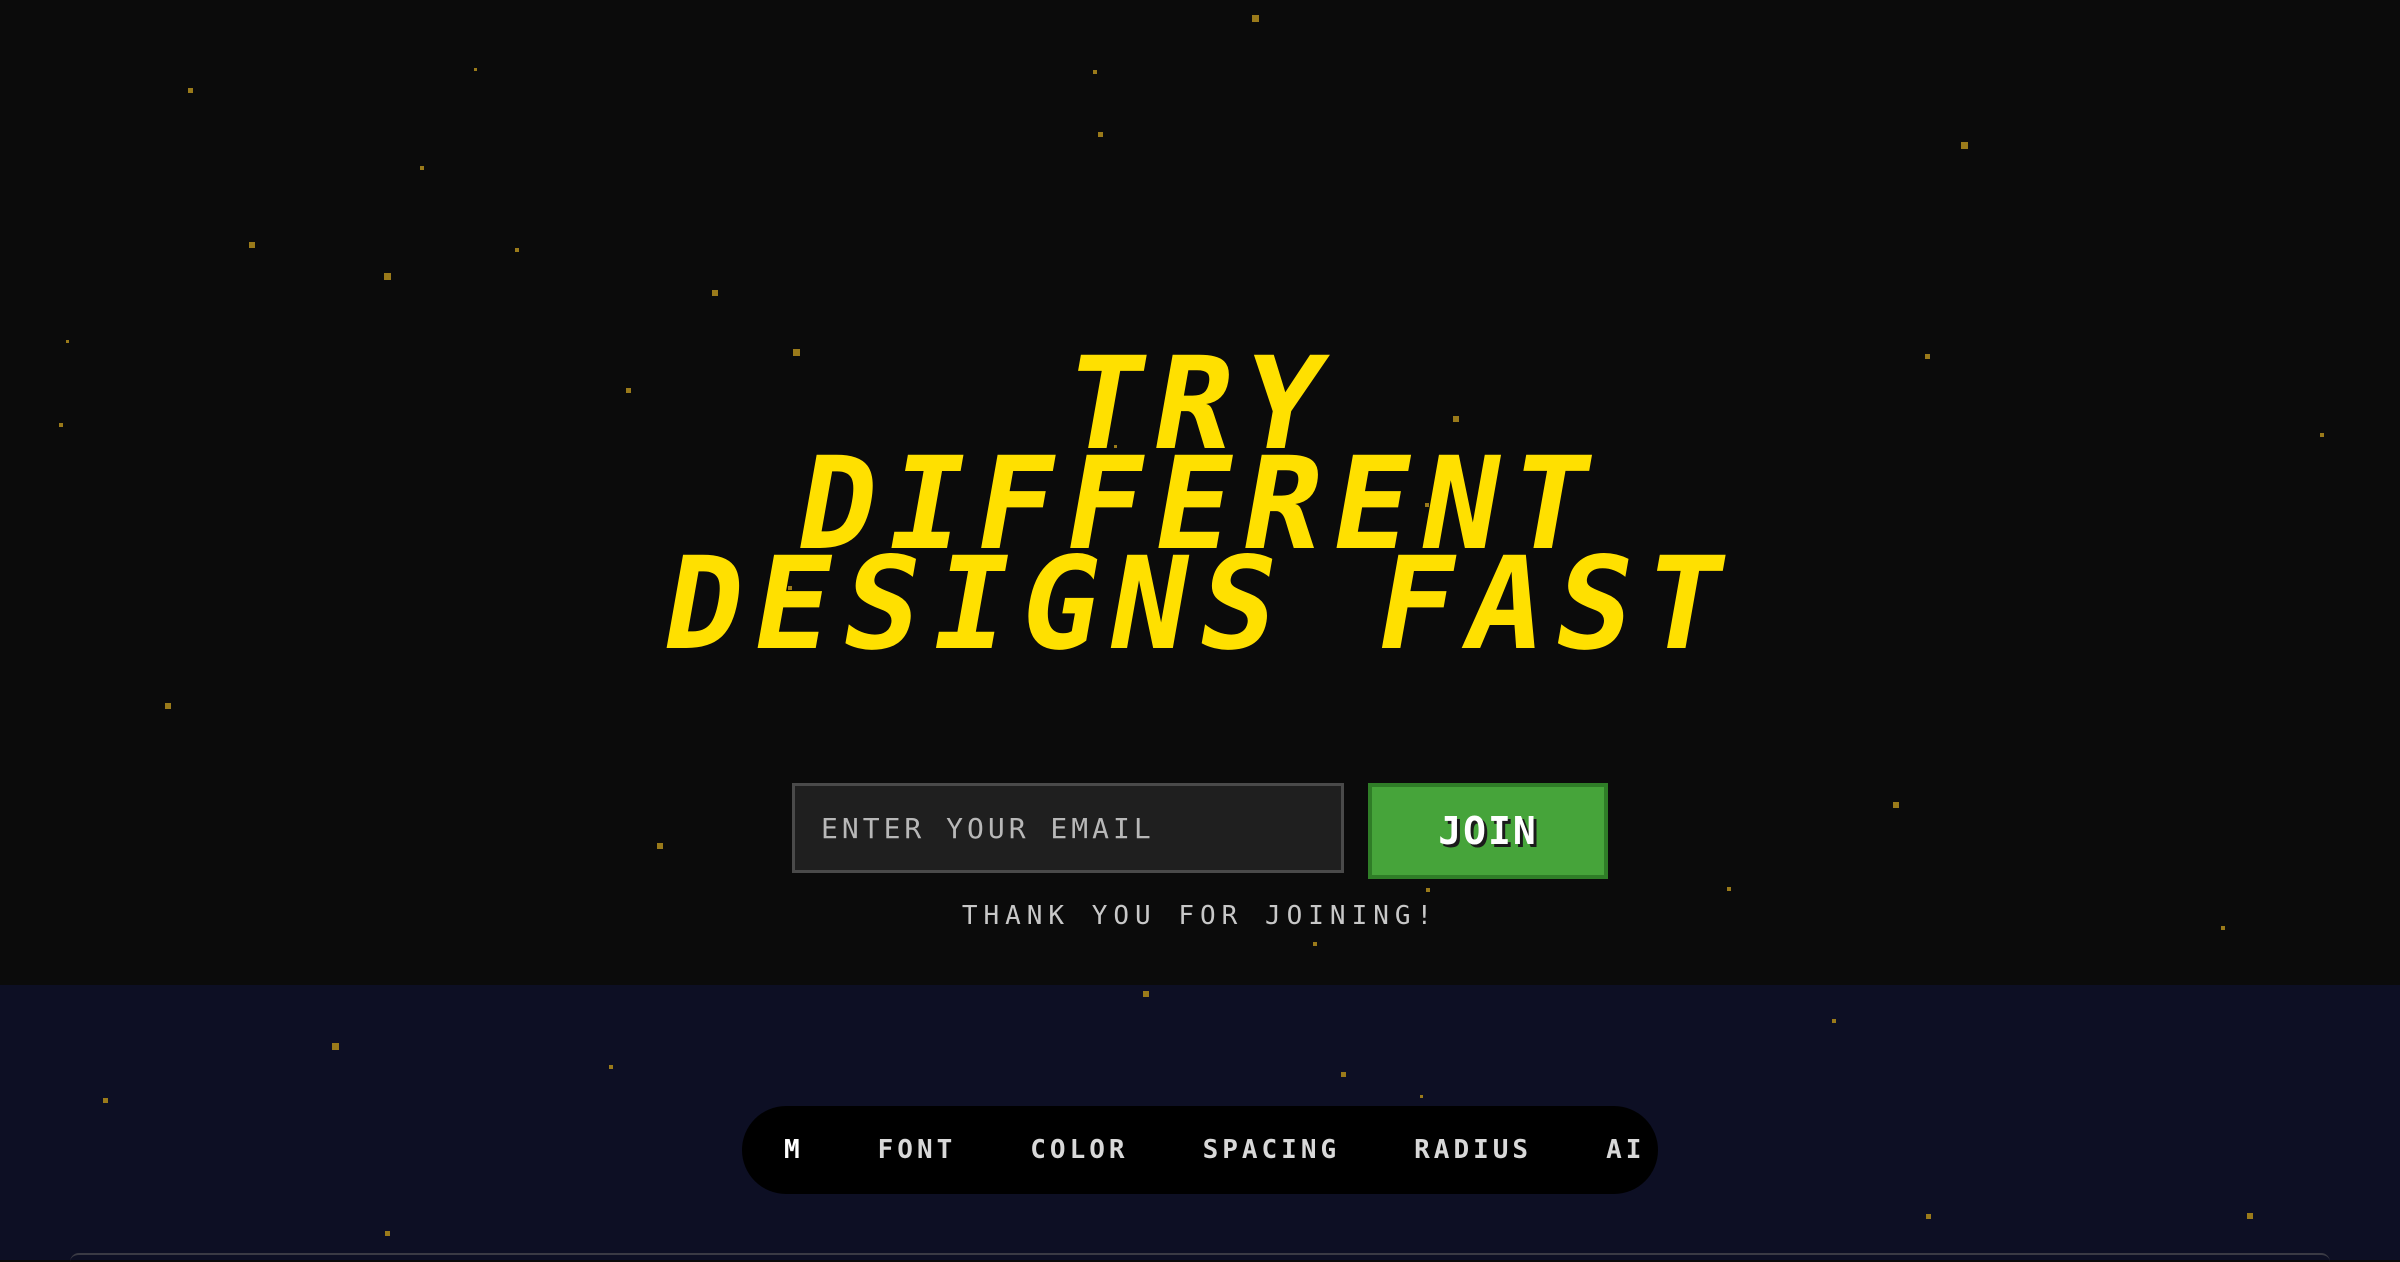 This screenshot has height=1262, width=2400. Describe the element at coordinates (1625, 1150) in the screenshot. I see `nav-item-ai: AI` at that location.